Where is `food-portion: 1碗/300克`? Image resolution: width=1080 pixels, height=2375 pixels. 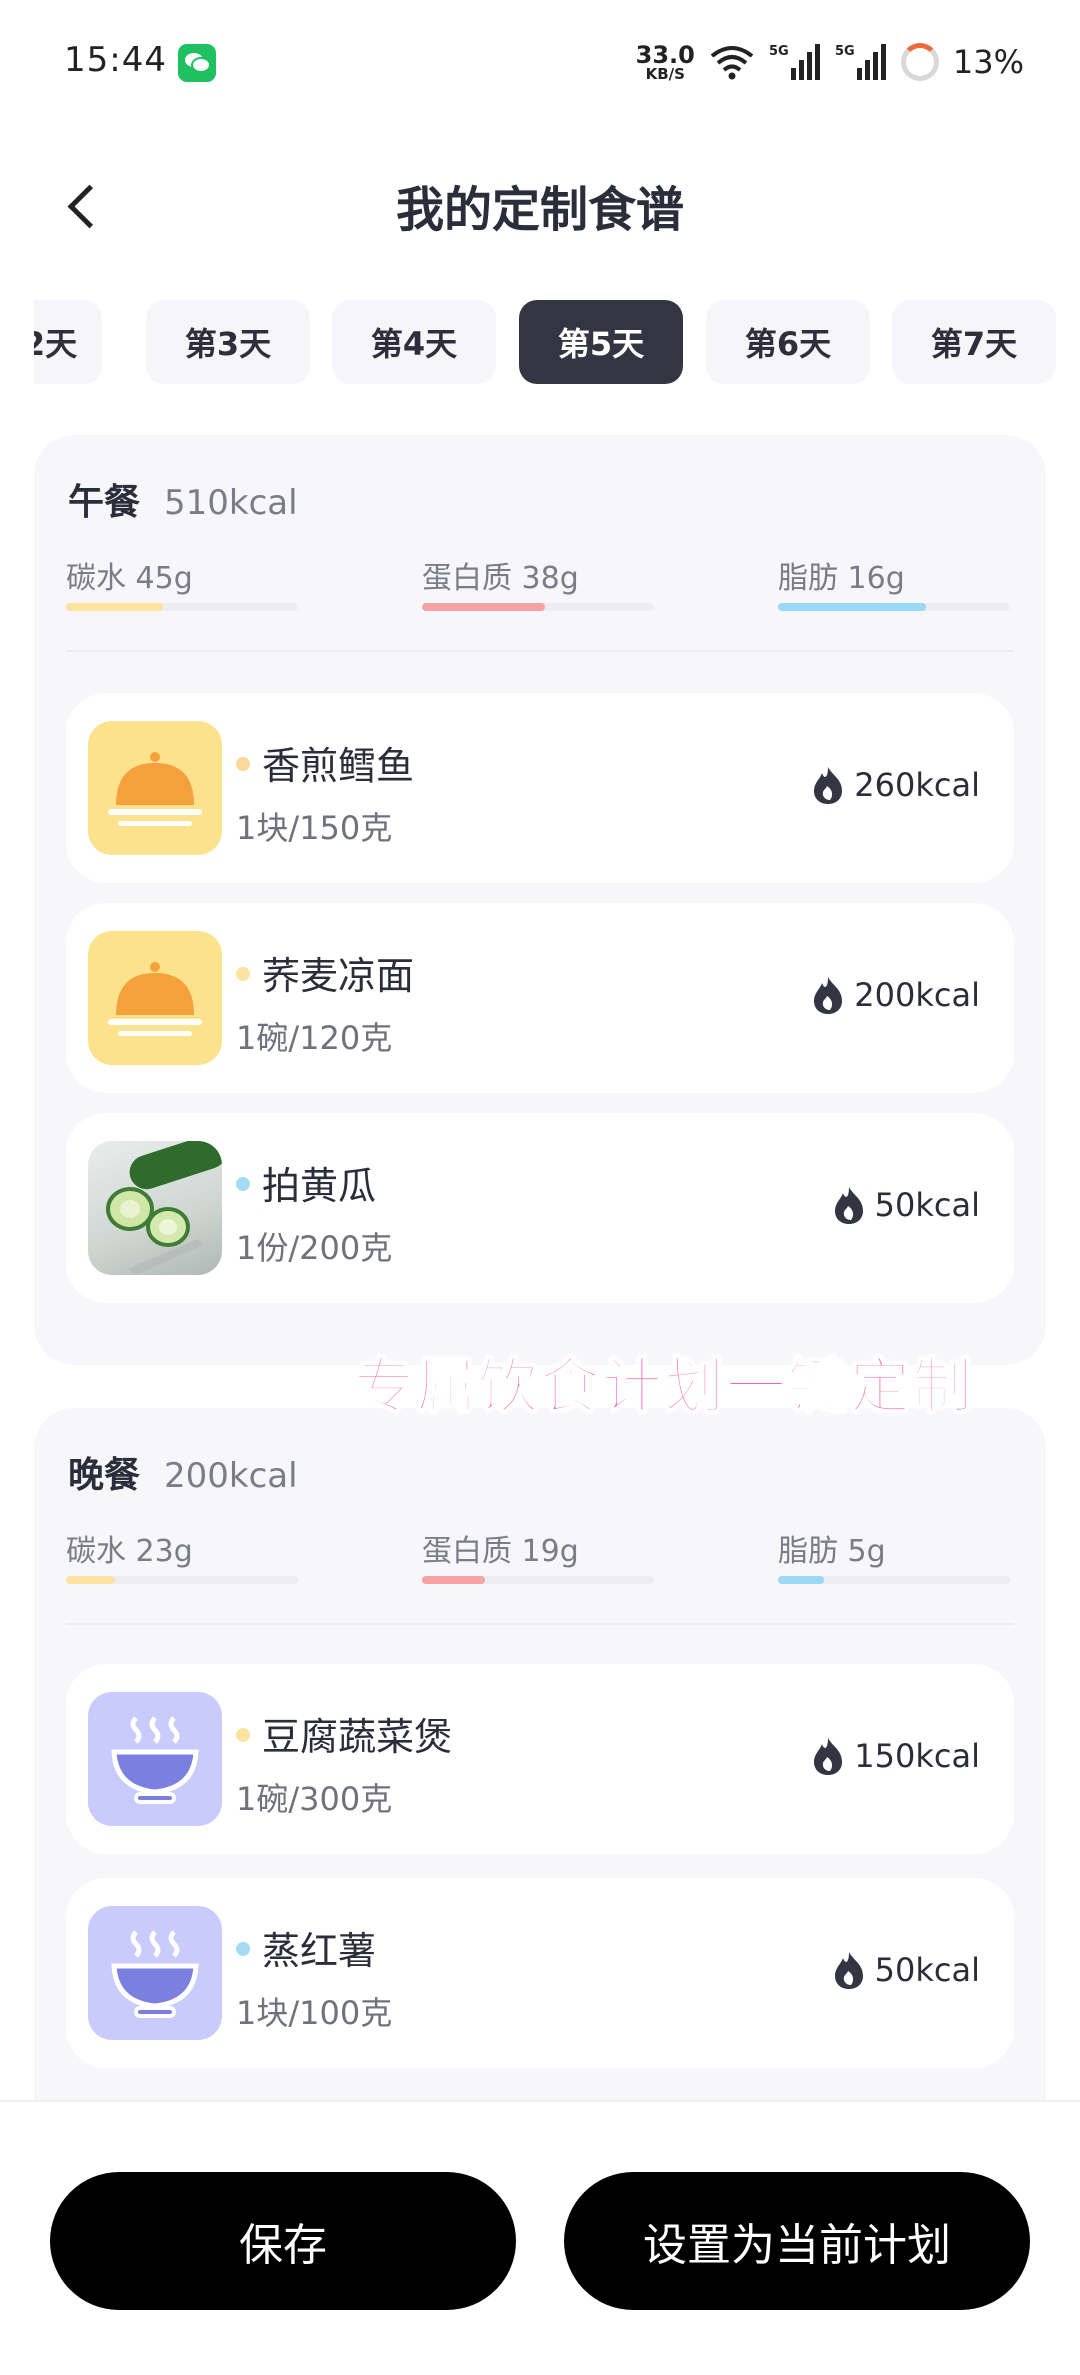
food-portion: 1碗/300克 is located at coordinates (314, 1799).